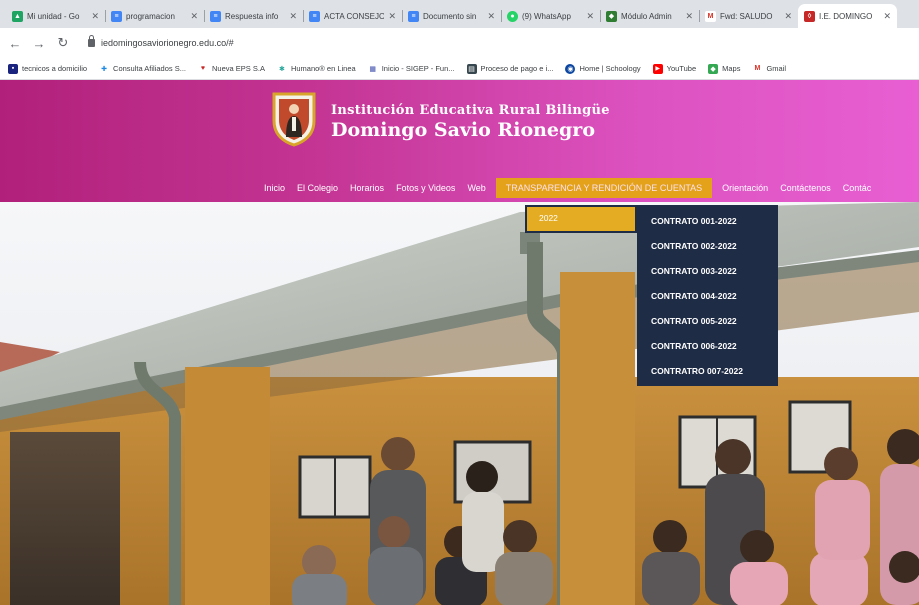 The image size is (919, 605). I want to click on whatsapp-icon: ●, so click(512, 16).